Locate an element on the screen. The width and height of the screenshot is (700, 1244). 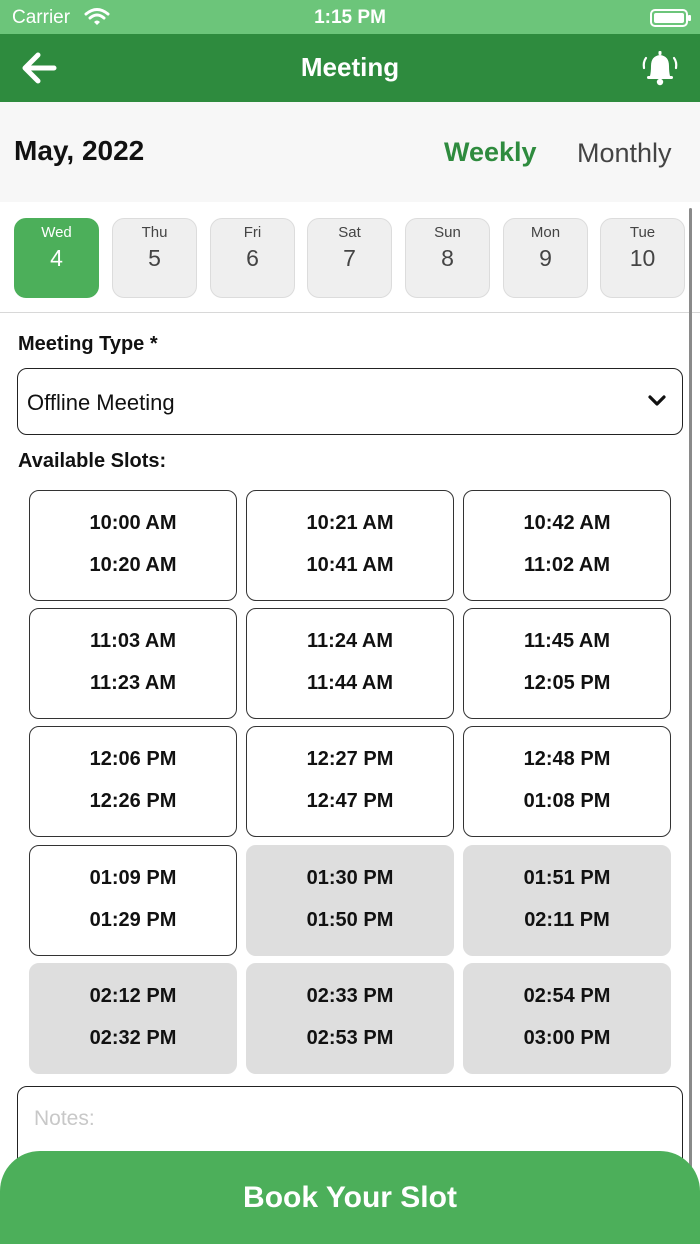
time-slot-unavailable: 01:30 PM 01:50 PM is located at coordinates (350, 900).